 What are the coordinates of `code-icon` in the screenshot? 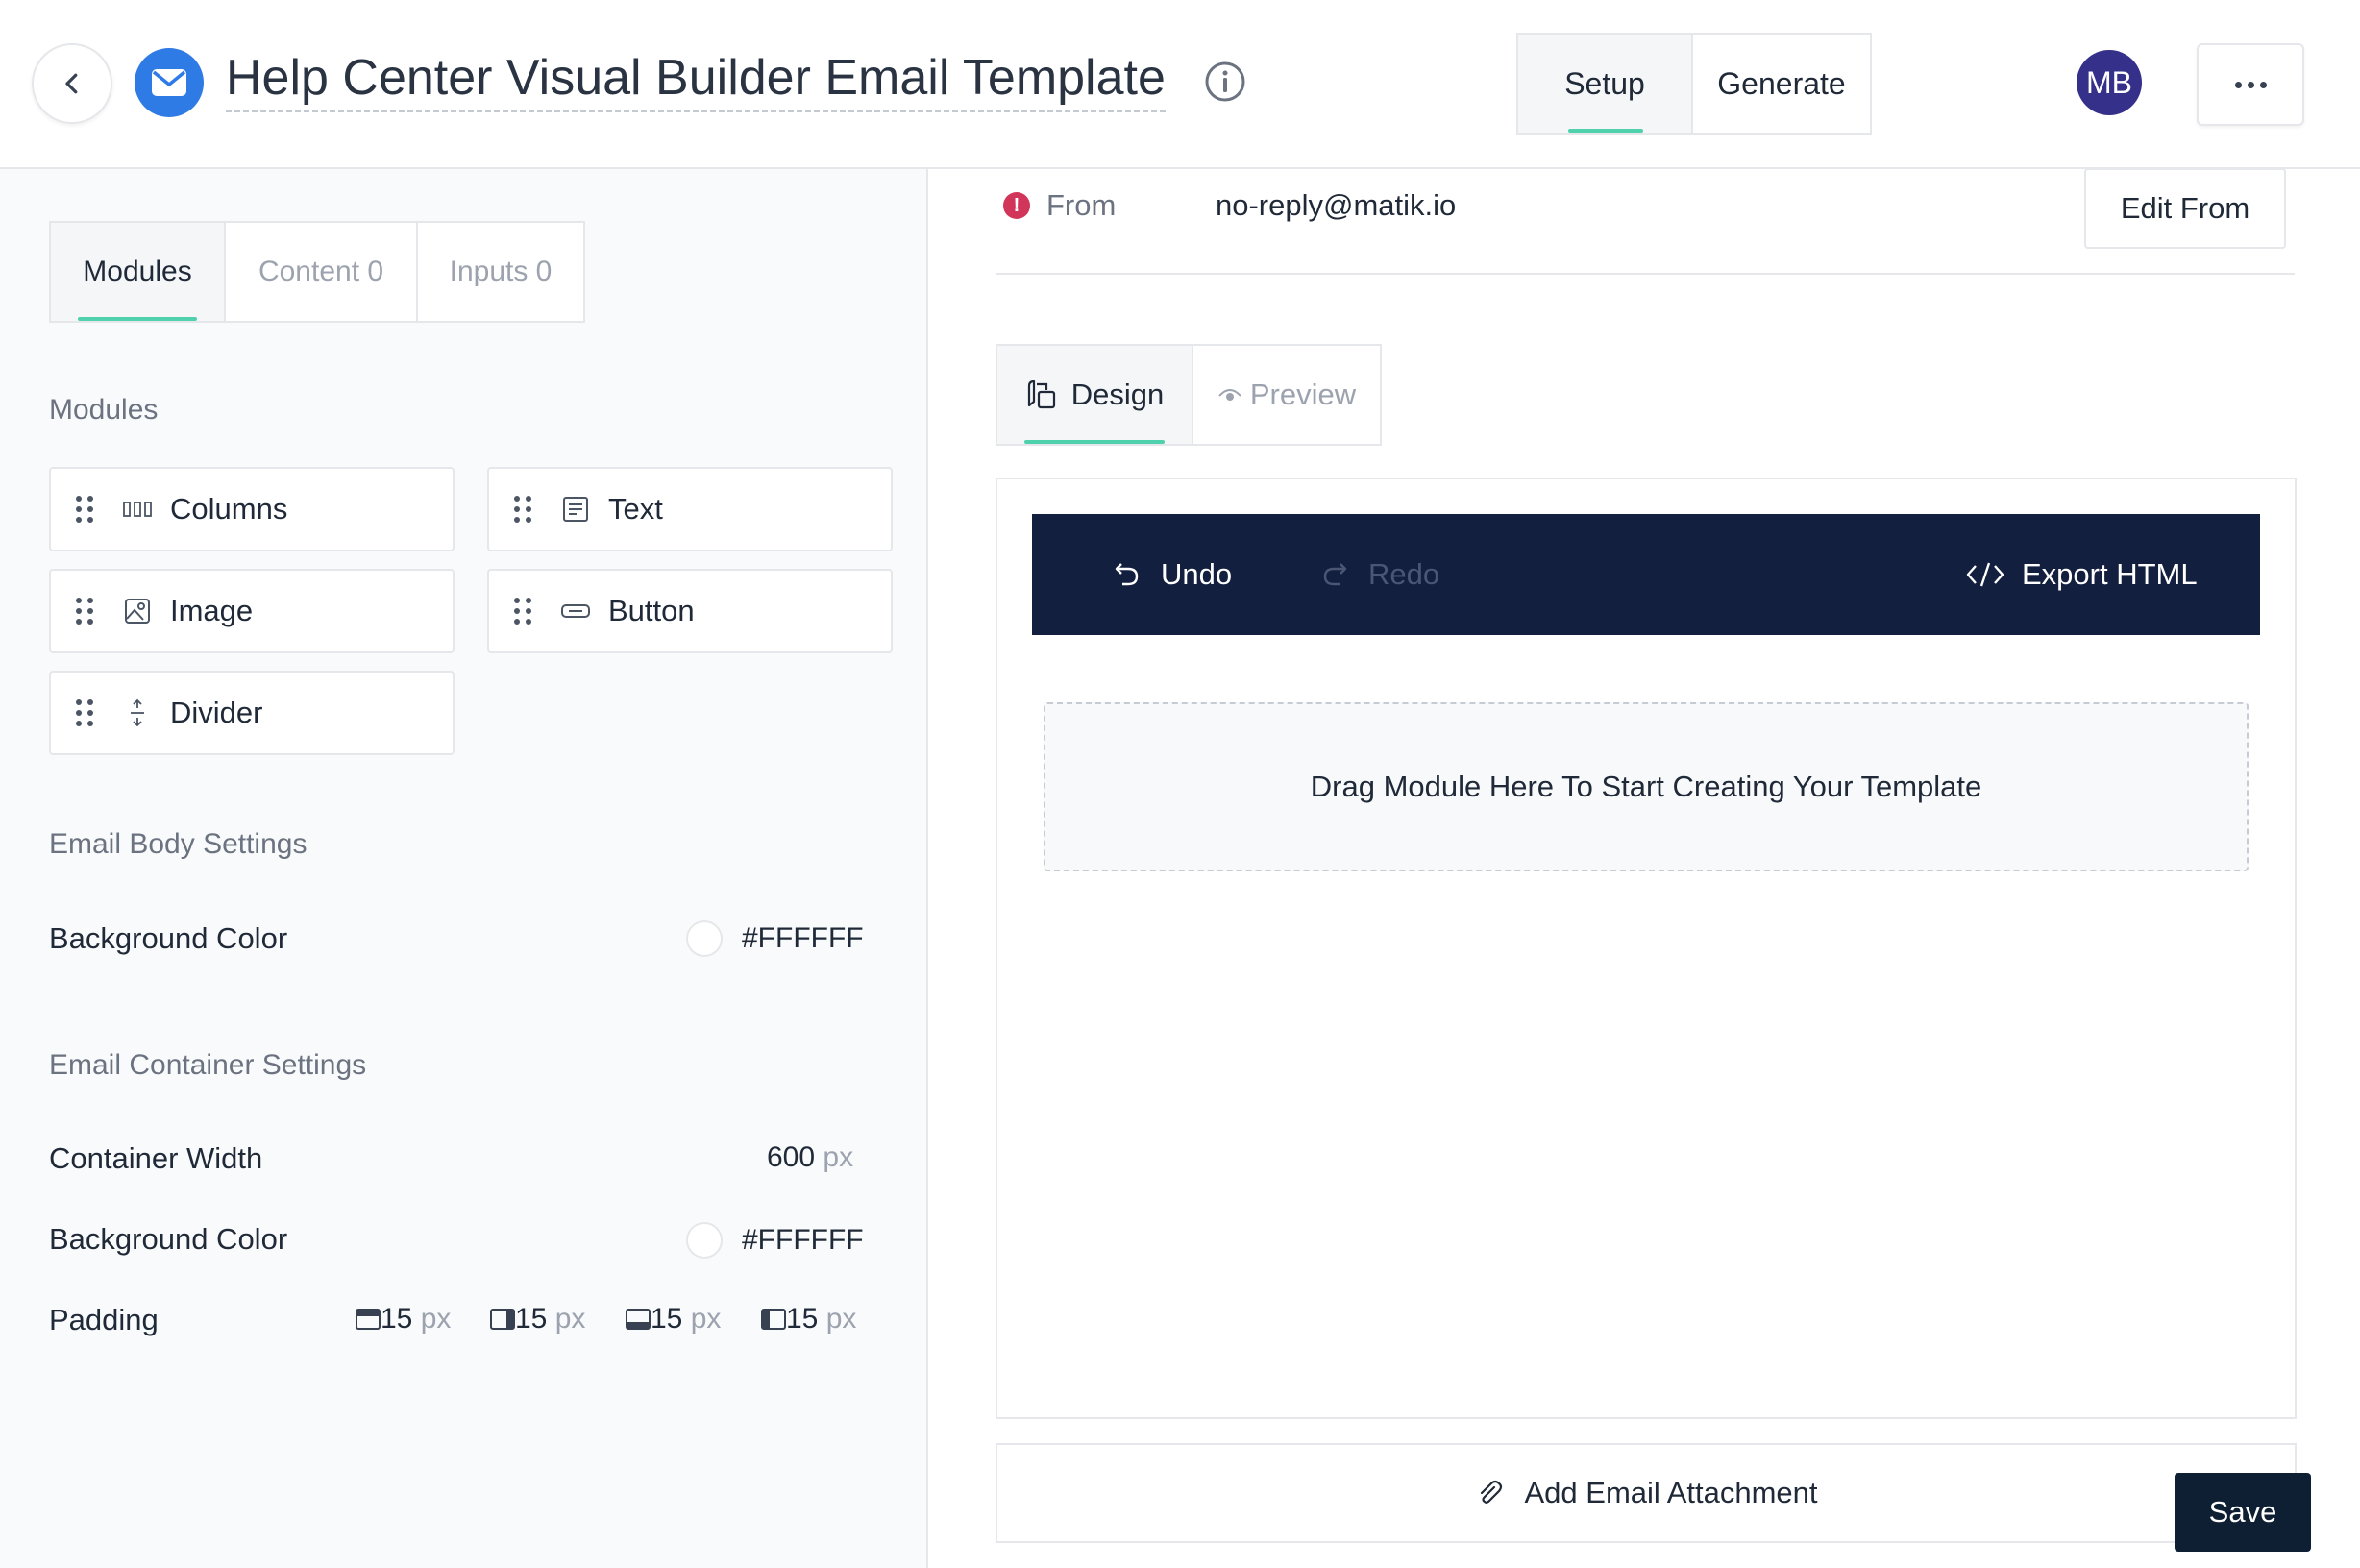 It's located at (1985, 574).